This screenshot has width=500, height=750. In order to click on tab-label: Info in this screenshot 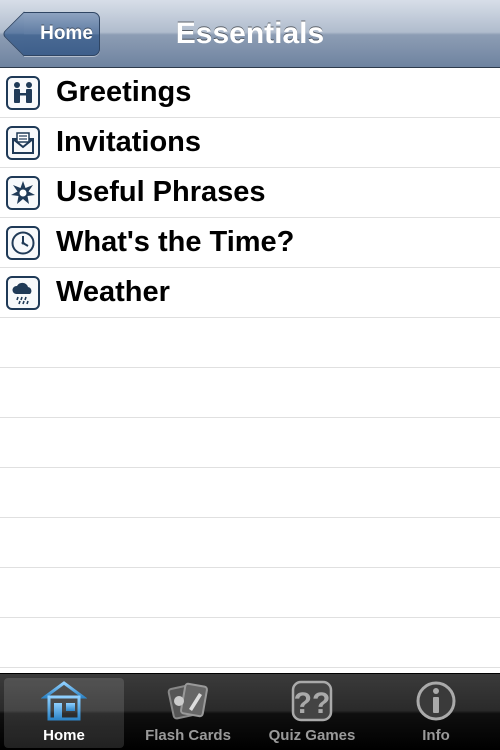, I will do `click(436, 735)`.